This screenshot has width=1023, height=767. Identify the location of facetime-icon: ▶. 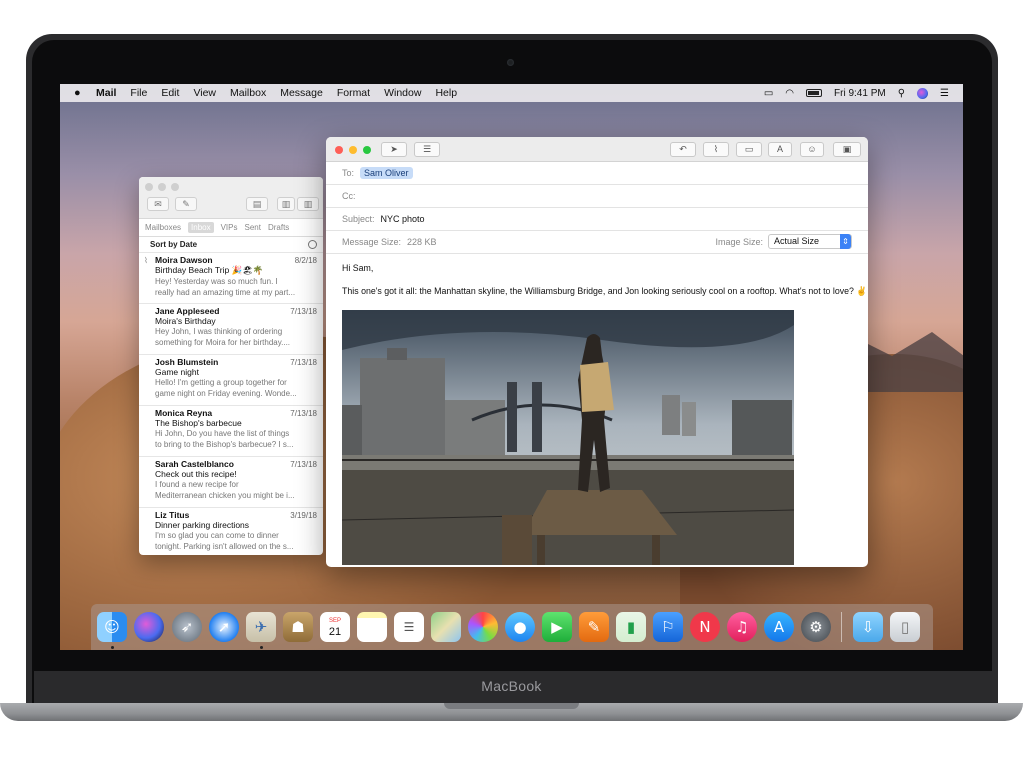
(557, 627).